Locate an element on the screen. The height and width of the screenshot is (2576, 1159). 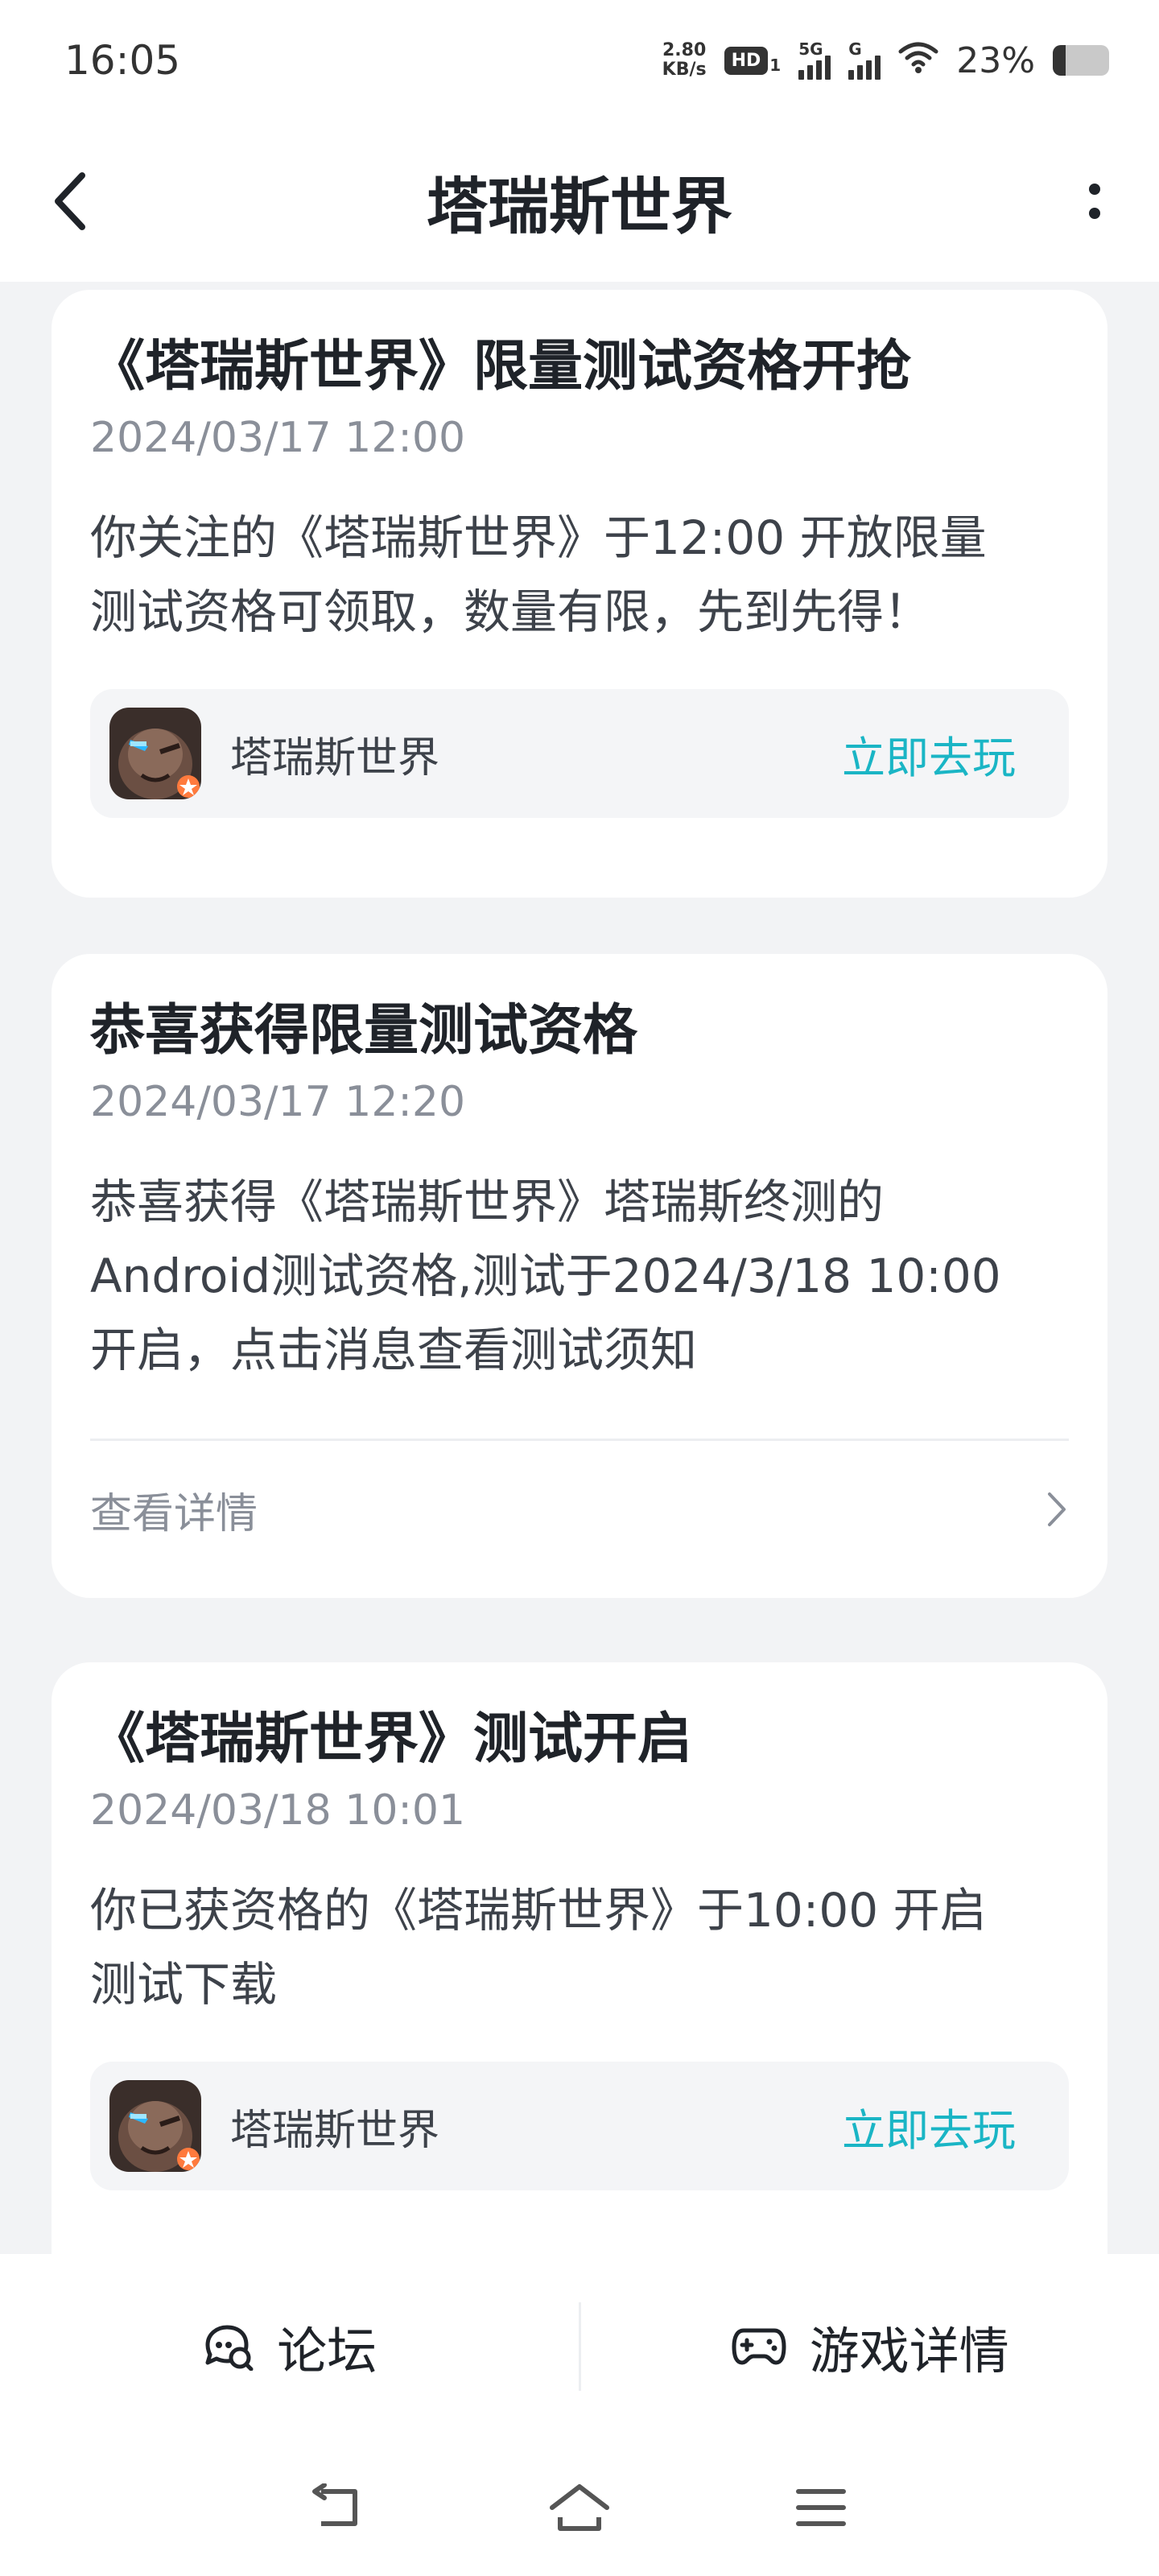
nav-home-icon is located at coordinates (579, 2507).